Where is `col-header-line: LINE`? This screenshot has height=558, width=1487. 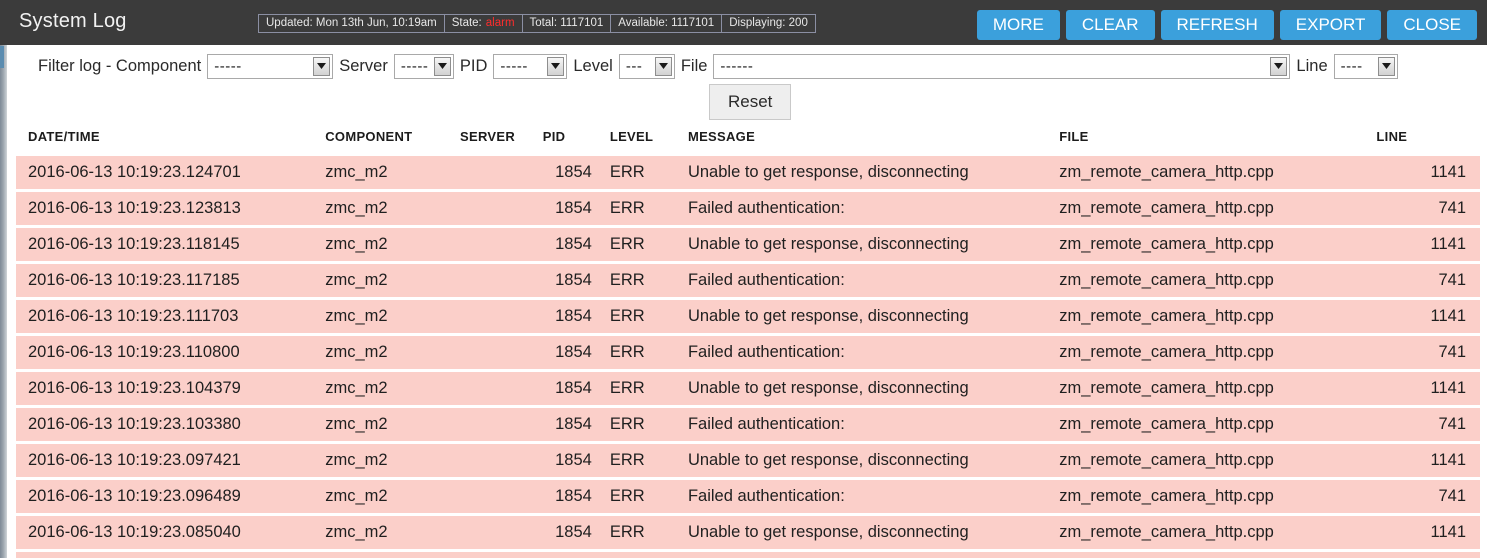 col-header-line: LINE is located at coordinates (1424, 142).